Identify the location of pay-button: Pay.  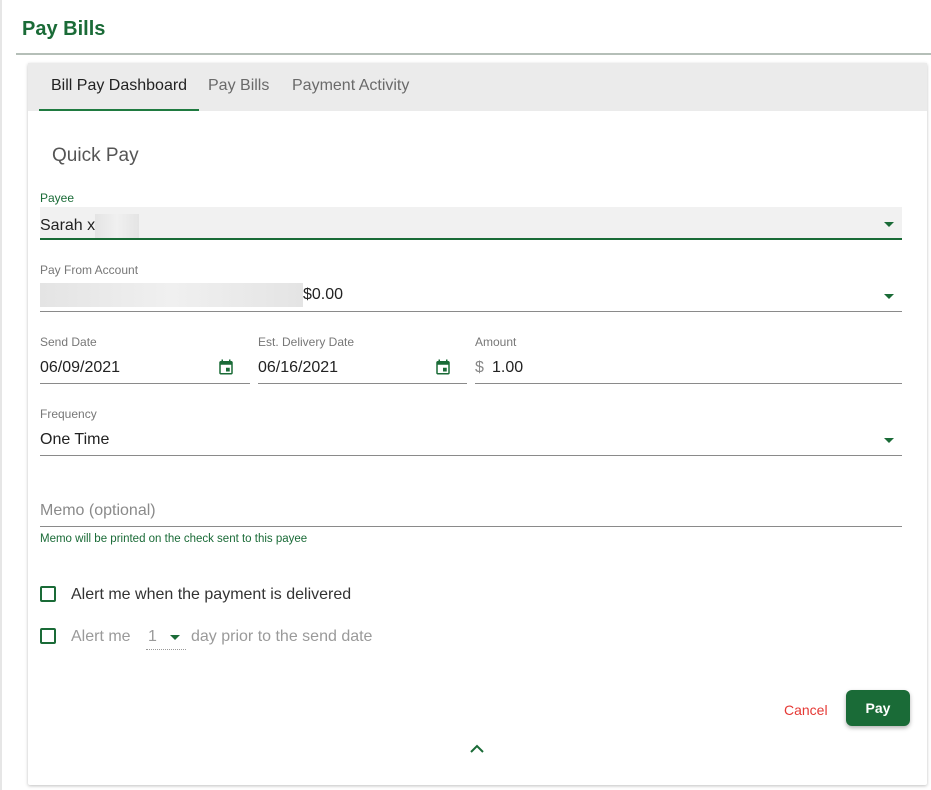
(878, 708).